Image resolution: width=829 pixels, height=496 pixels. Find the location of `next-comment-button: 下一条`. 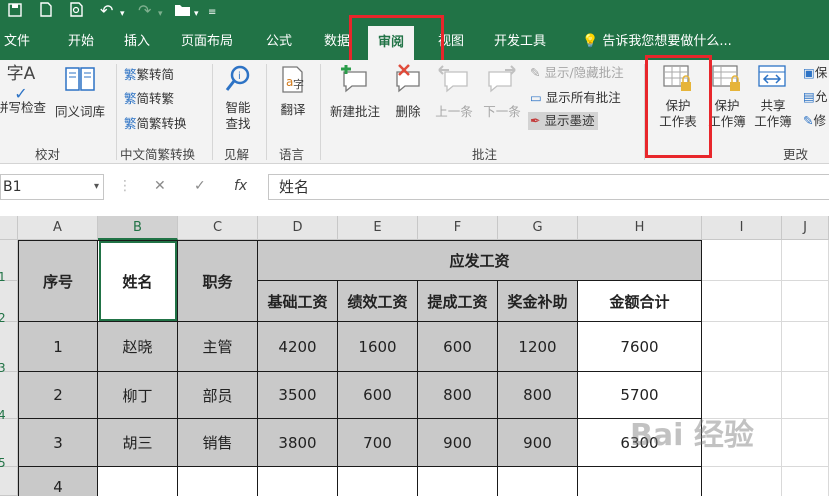

next-comment-button: 下一条 is located at coordinates (502, 92).